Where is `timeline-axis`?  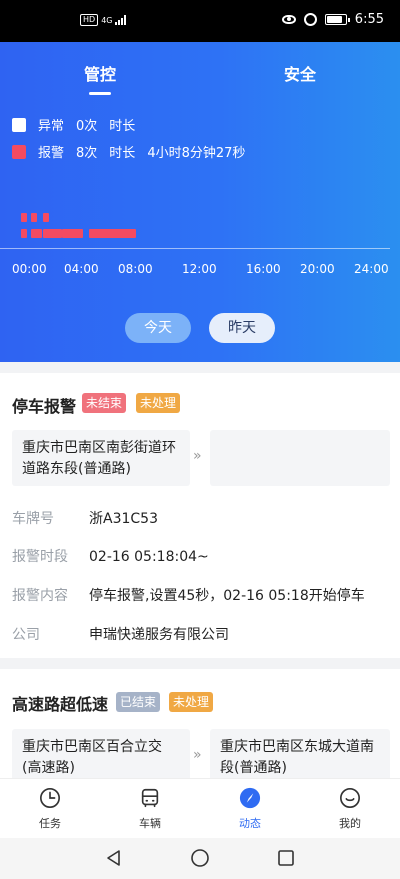
timeline-axis is located at coordinates (195, 248).